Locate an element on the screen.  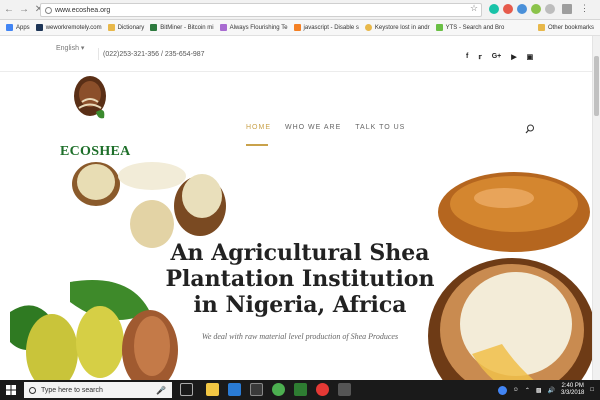
bookmark-label: YTS - Search and Bro is located at coordinates (475, 27).